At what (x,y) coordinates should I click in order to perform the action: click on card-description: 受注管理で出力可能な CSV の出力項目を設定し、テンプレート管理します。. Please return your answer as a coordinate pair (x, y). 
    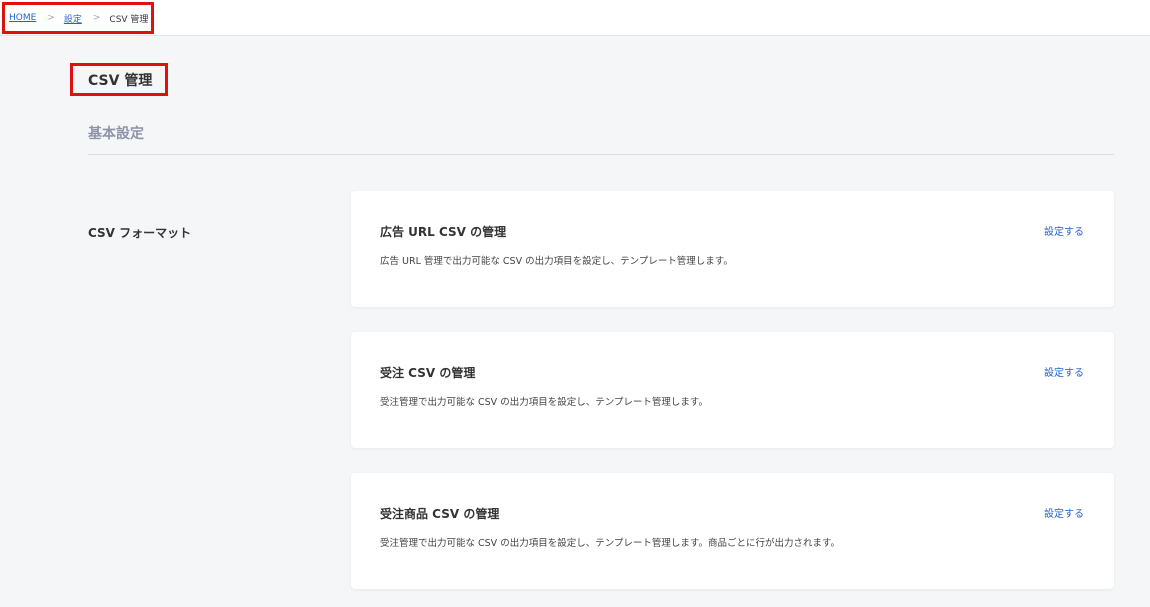
    Looking at the image, I should click on (544, 402).